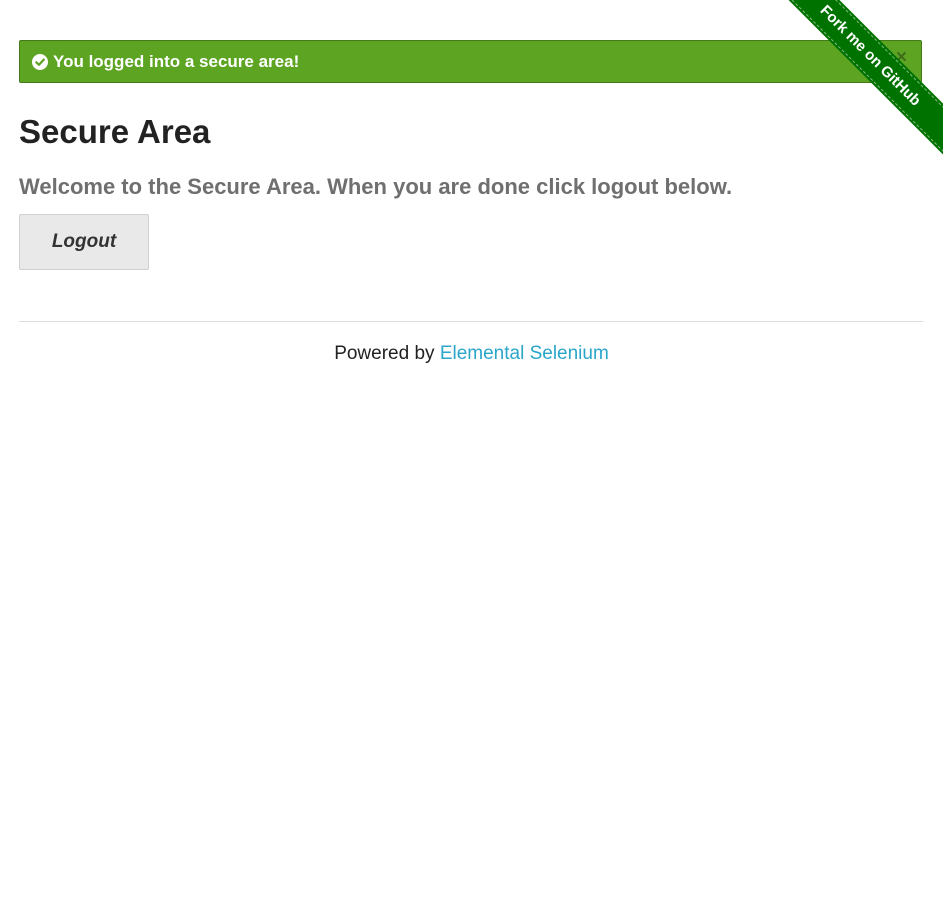  What do you see at coordinates (176, 61) in the screenshot?
I see `flash-message: You logged into a secure area!` at bounding box center [176, 61].